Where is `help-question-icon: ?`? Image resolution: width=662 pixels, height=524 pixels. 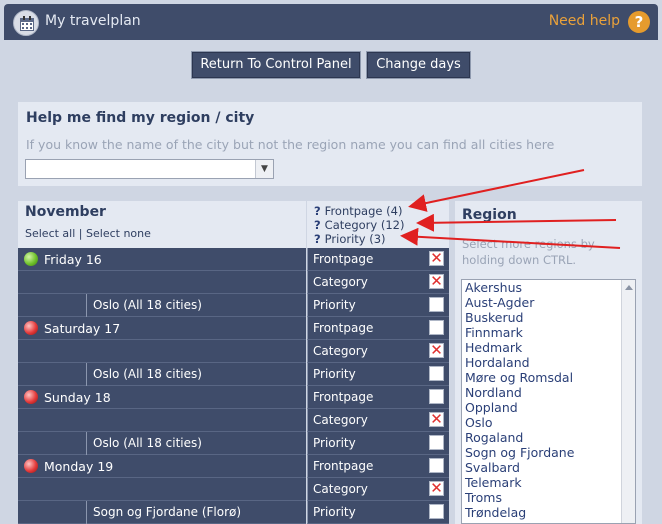
help-question-icon: ? is located at coordinates (639, 22).